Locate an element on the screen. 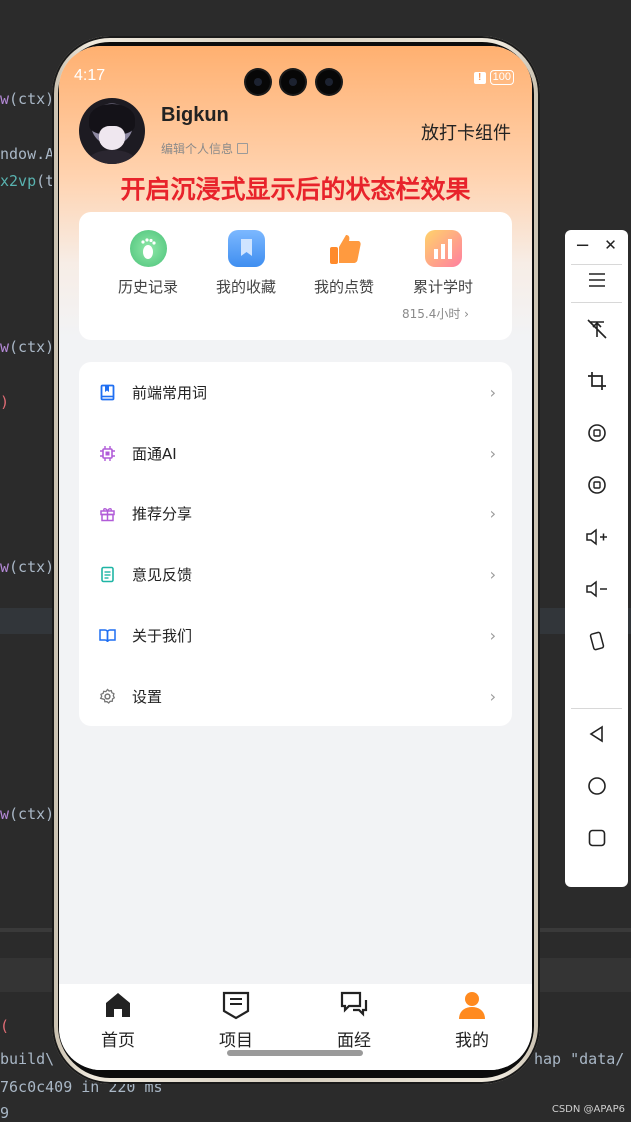  tab-interview: 面经 is located at coordinates (354, 1020).